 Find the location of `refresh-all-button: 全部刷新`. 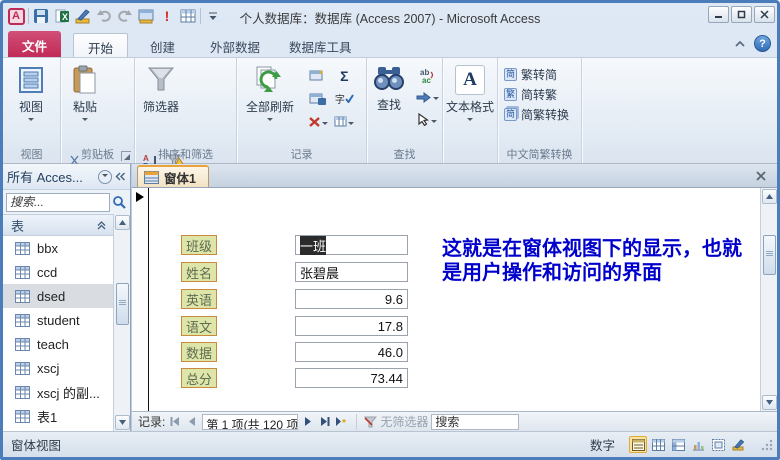

refresh-all-button: 全部刷新 is located at coordinates (270, 104).